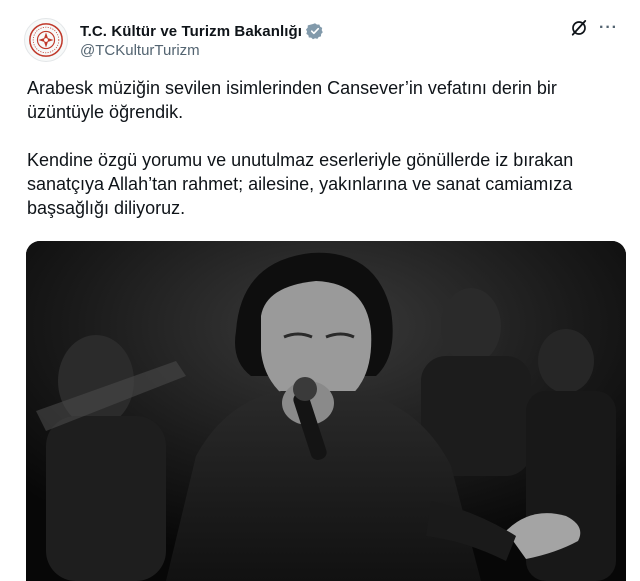 Image resolution: width=640 pixels, height=581 pixels. Describe the element at coordinates (191, 31) in the screenshot. I see `display-name: T.C. Kültür ve Turizm Bakanlığı` at that location.